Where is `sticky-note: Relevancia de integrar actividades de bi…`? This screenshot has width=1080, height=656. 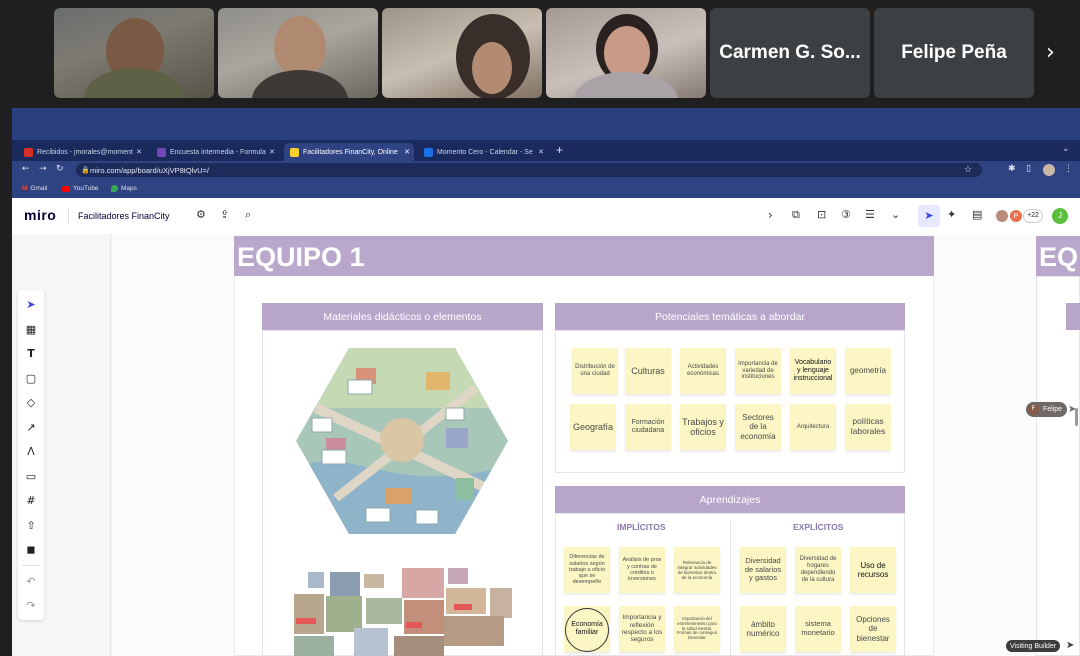 sticky-note: Relevancia de integrar actividades de bi… is located at coordinates (697, 570).